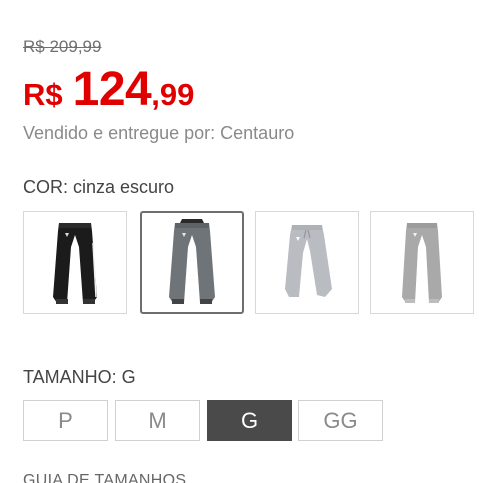 This screenshot has width=500, height=483. Describe the element at coordinates (65, 420) in the screenshot. I see `size-option-p: P` at that location.